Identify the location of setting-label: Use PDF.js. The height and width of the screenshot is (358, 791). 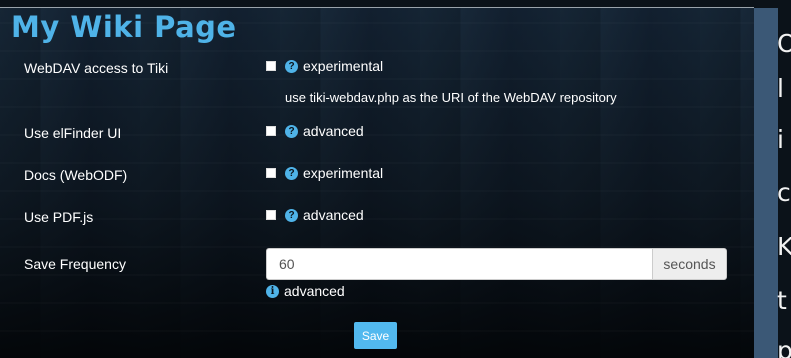
(59, 217).